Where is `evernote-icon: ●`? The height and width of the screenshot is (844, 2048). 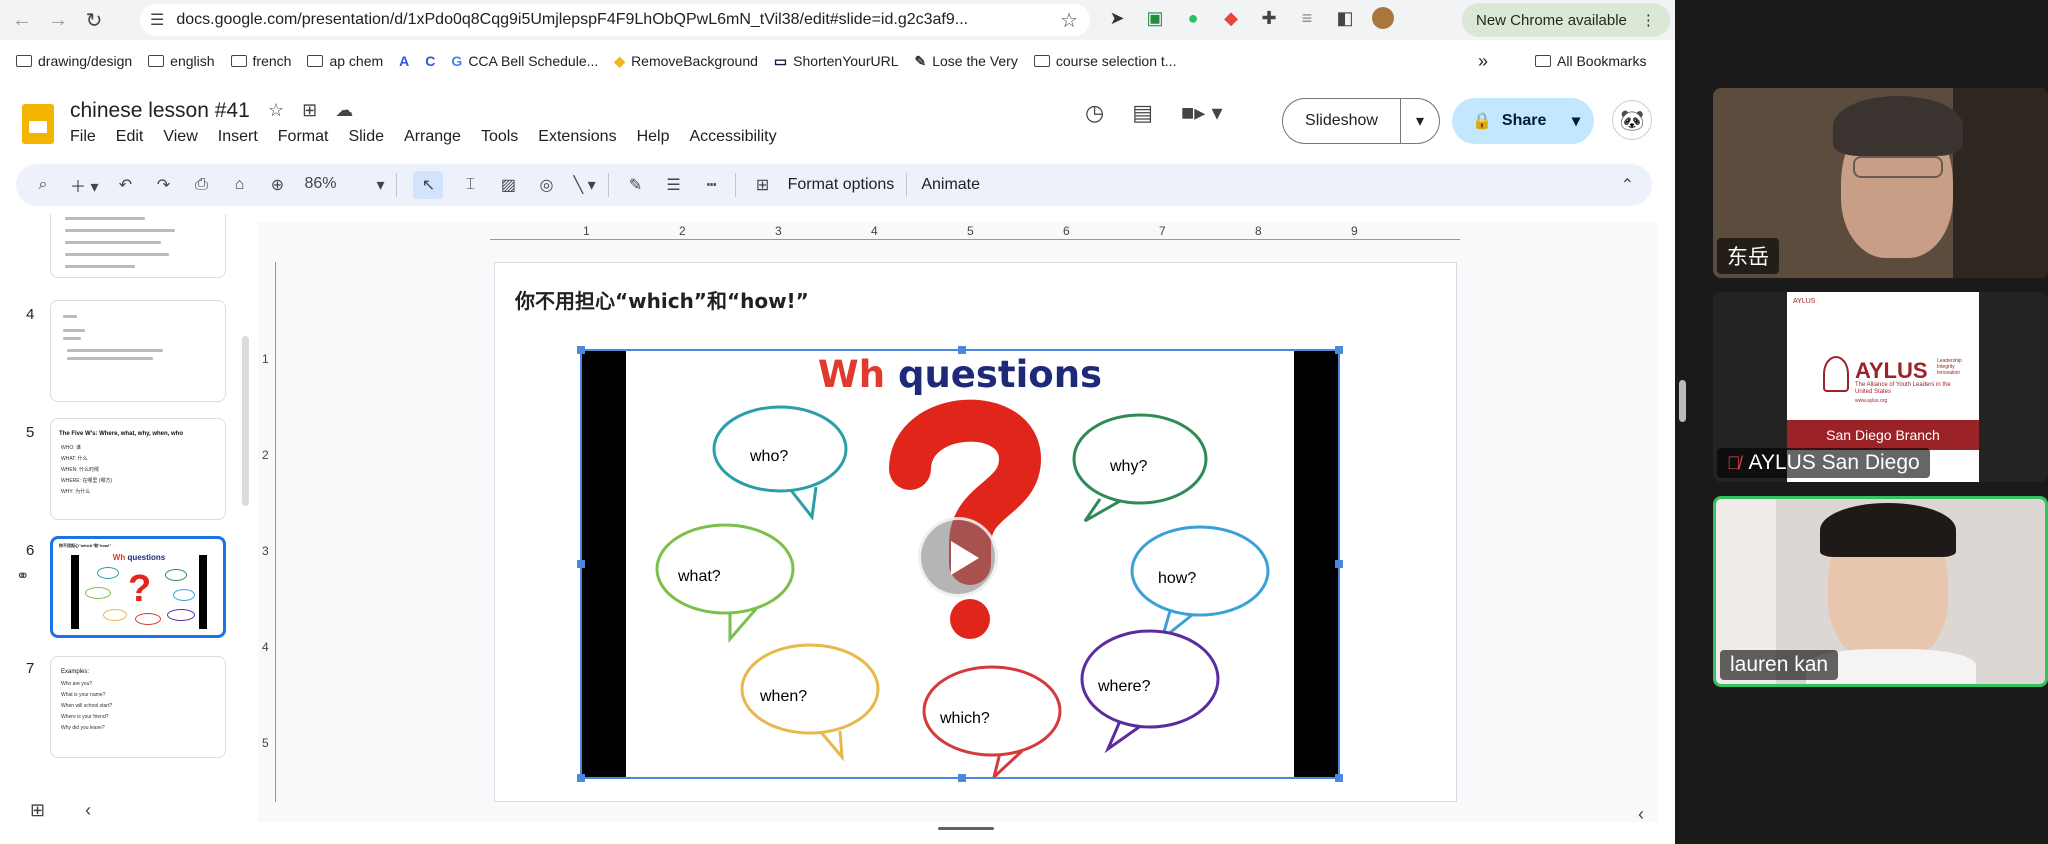
evernote-icon: ● is located at coordinates (1193, 18).